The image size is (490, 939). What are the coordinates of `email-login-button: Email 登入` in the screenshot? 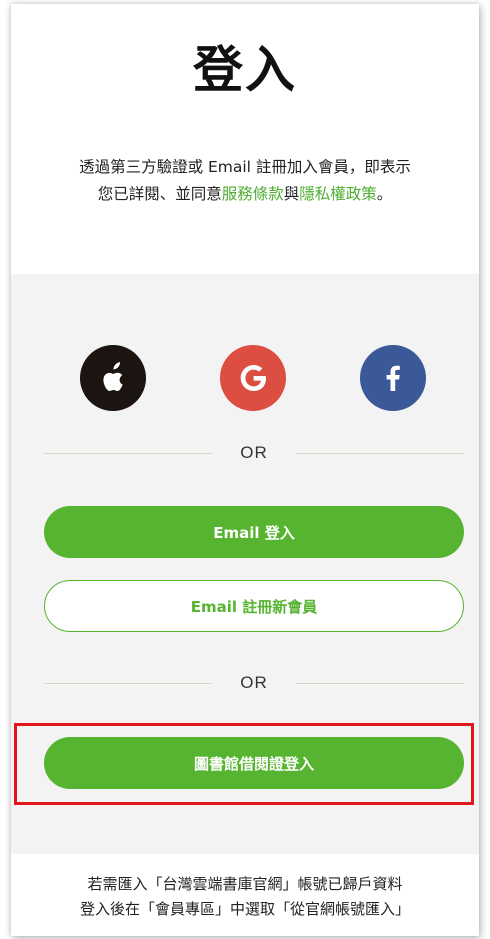 It's located at (254, 532).